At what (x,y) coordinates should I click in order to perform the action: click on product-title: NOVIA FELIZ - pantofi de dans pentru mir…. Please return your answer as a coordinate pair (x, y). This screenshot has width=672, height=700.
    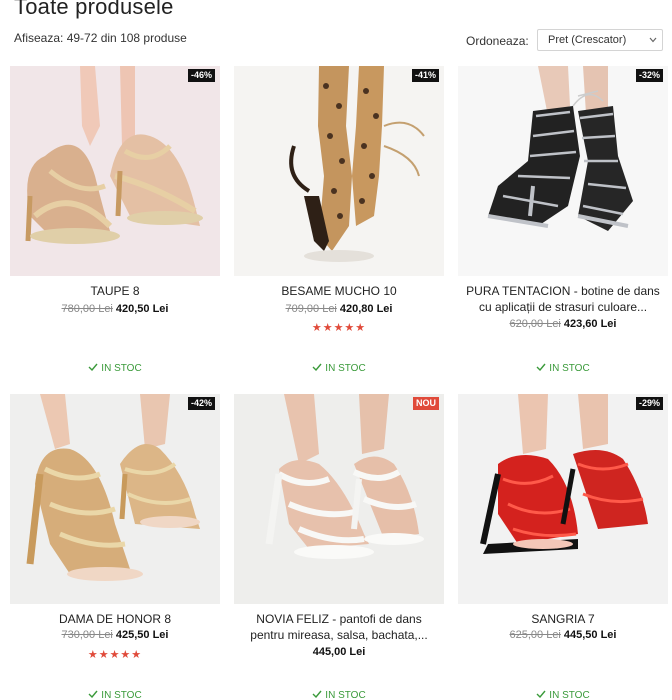
    Looking at the image, I should click on (339, 627).